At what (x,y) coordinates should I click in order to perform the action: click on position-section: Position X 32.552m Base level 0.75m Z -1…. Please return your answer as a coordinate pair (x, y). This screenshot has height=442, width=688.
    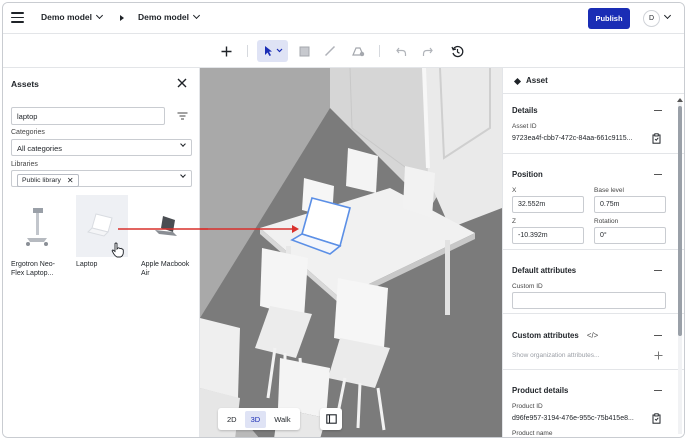
    Looking at the image, I should click on (593, 202).